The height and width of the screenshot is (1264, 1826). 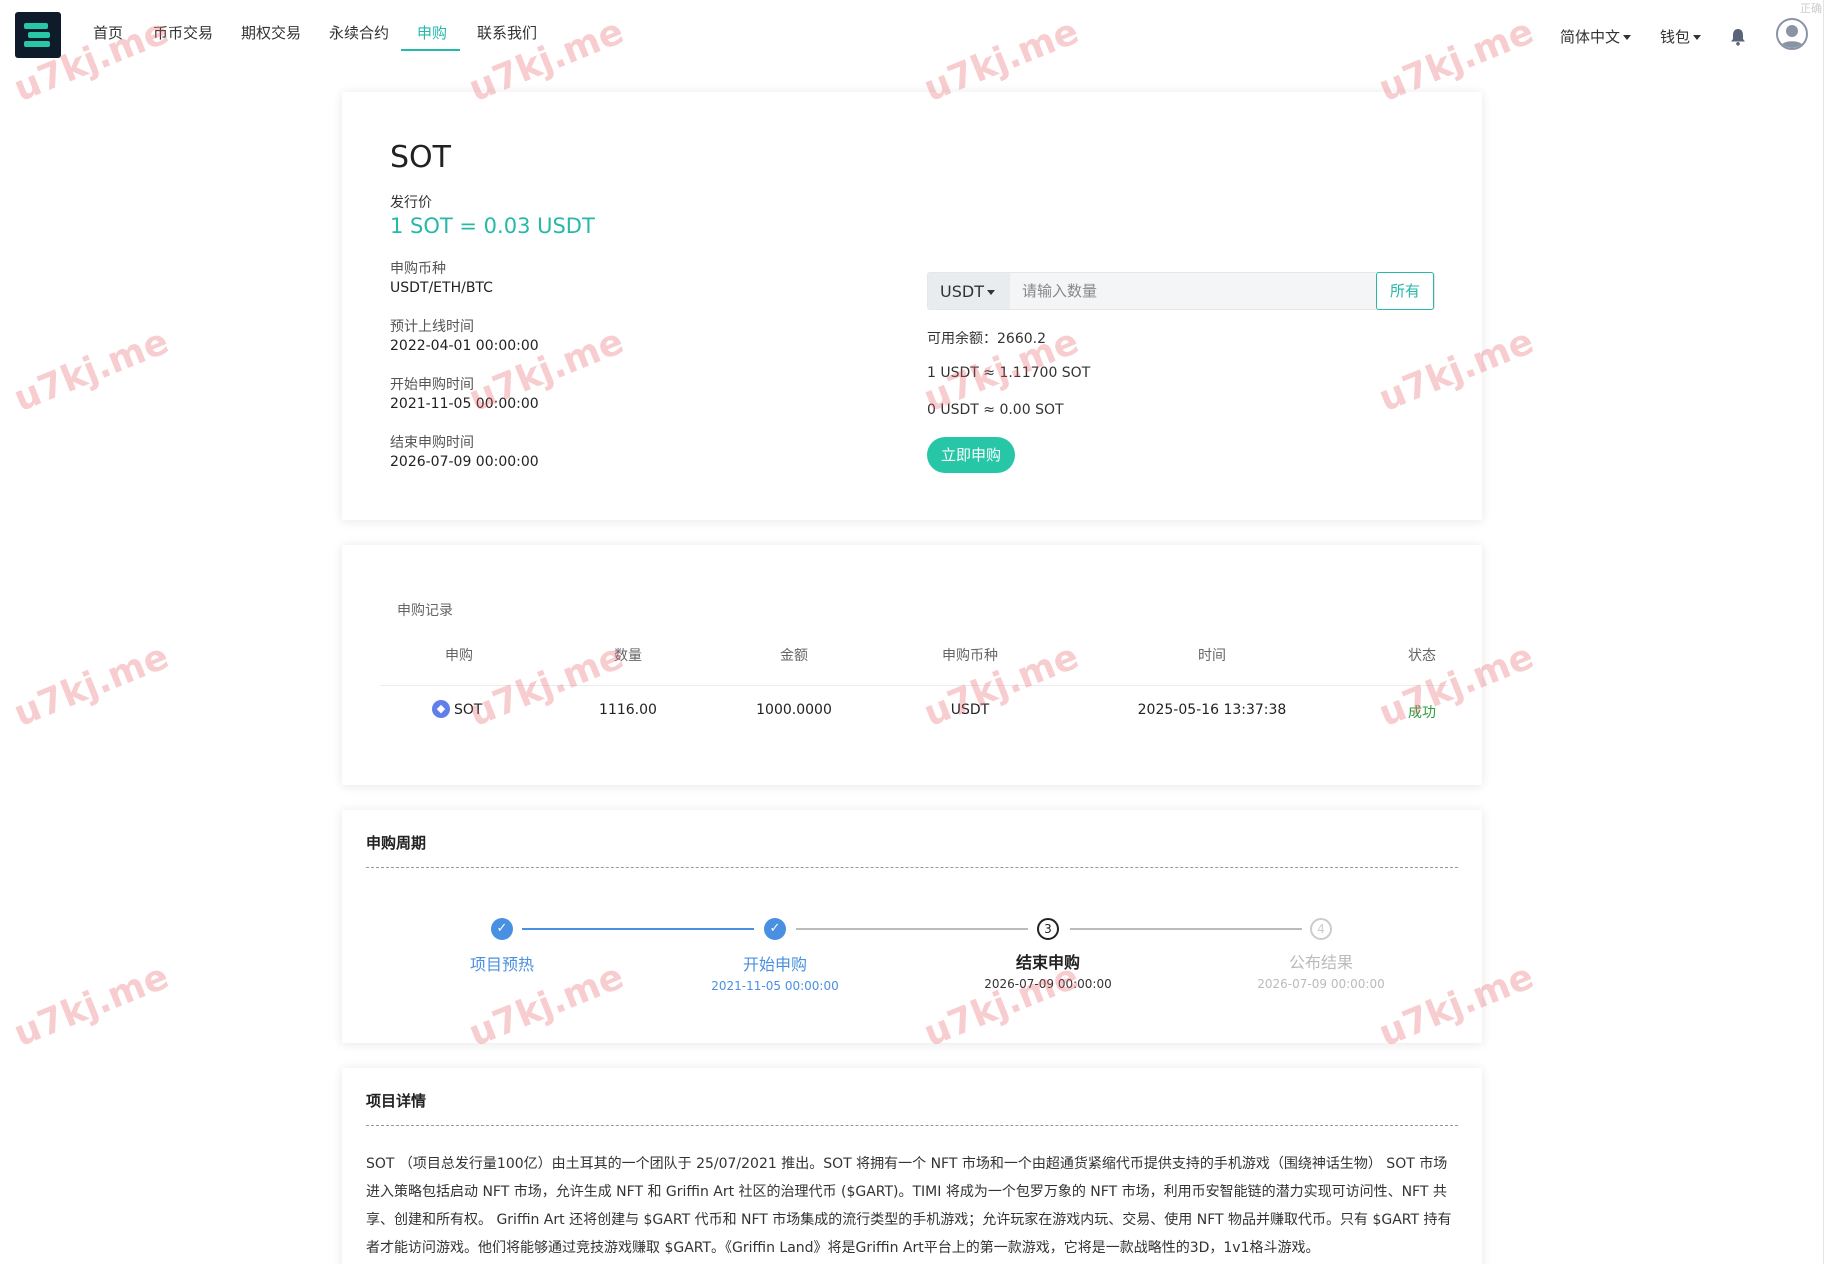 I want to click on row-amount: 1000.0000, so click(x=794, y=710).